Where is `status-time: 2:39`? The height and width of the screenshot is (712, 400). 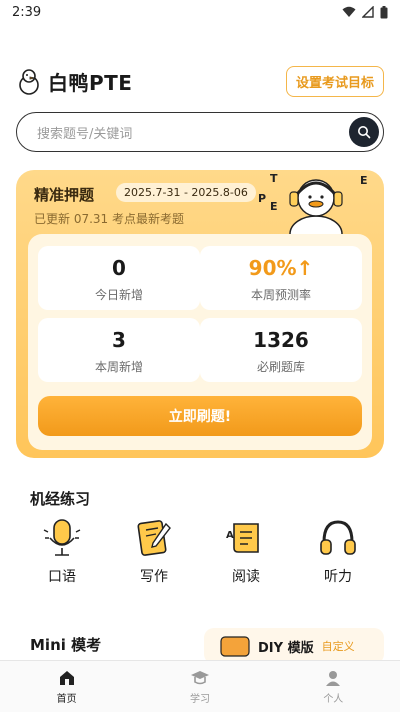
status-time: 2:39 is located at coordinates (27, 12).